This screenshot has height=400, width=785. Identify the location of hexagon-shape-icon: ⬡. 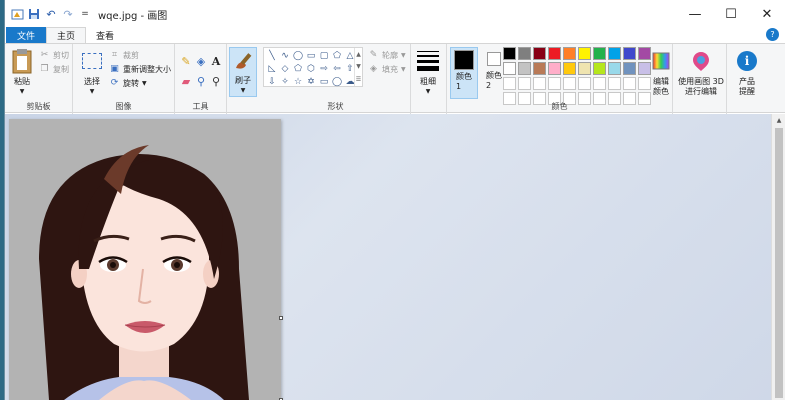
(311, 69).